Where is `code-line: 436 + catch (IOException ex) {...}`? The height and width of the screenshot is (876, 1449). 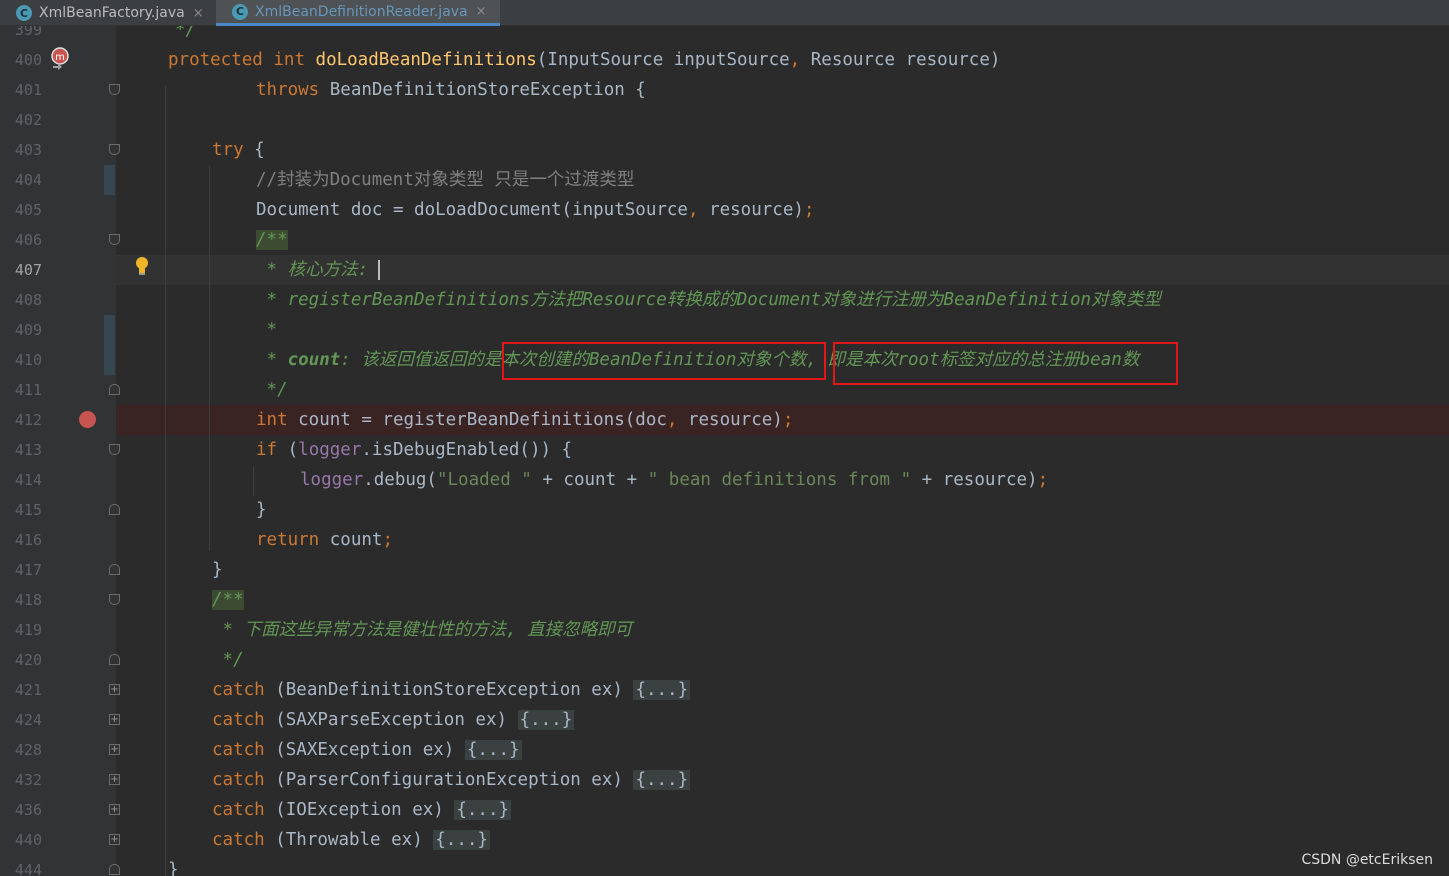 code-line: 436 + catch (IOException ex) {...} is located at coordinates (724, 810).